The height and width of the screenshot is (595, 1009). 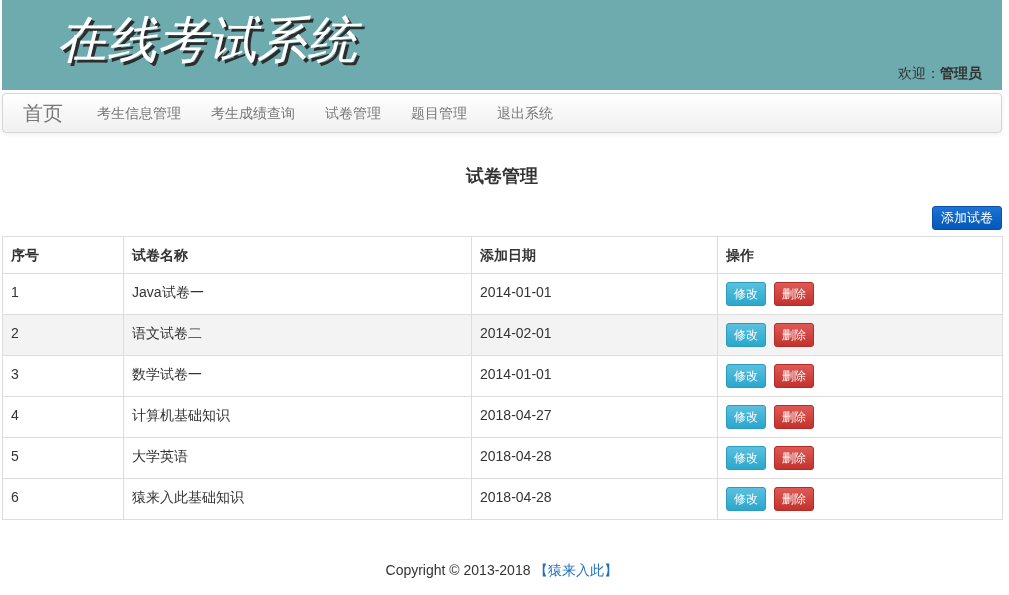 I want to click on table-cell: 计算机基础知识, so click(x=297, y=417).